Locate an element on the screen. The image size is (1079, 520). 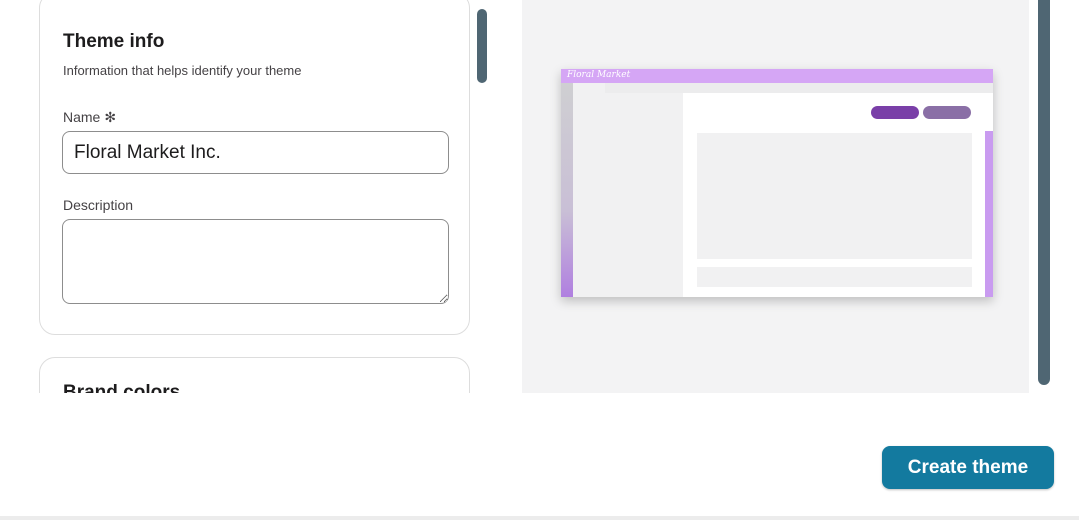
preview-workspace-name: Floral Market is located at coordinates (599, 75).